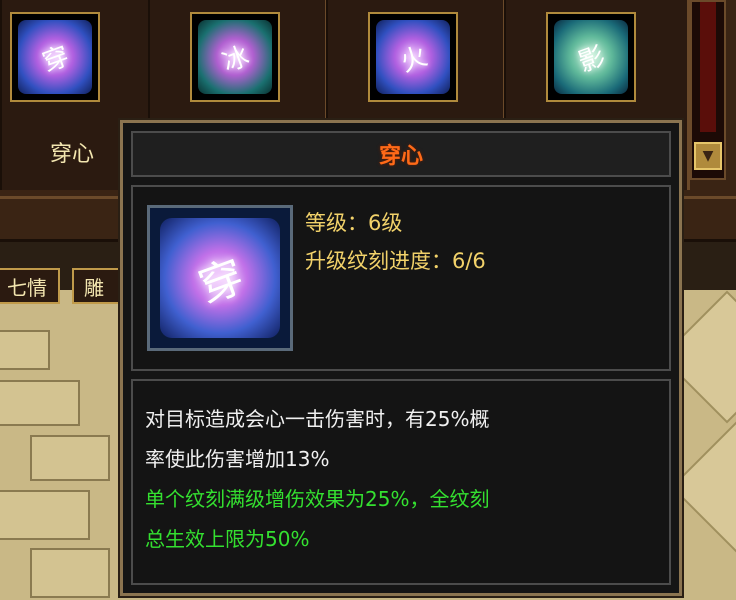 Image resolution: width=736 pixels, height=600 pixels. I want to click on skill-slot-frame: 影, so click(591, 57).